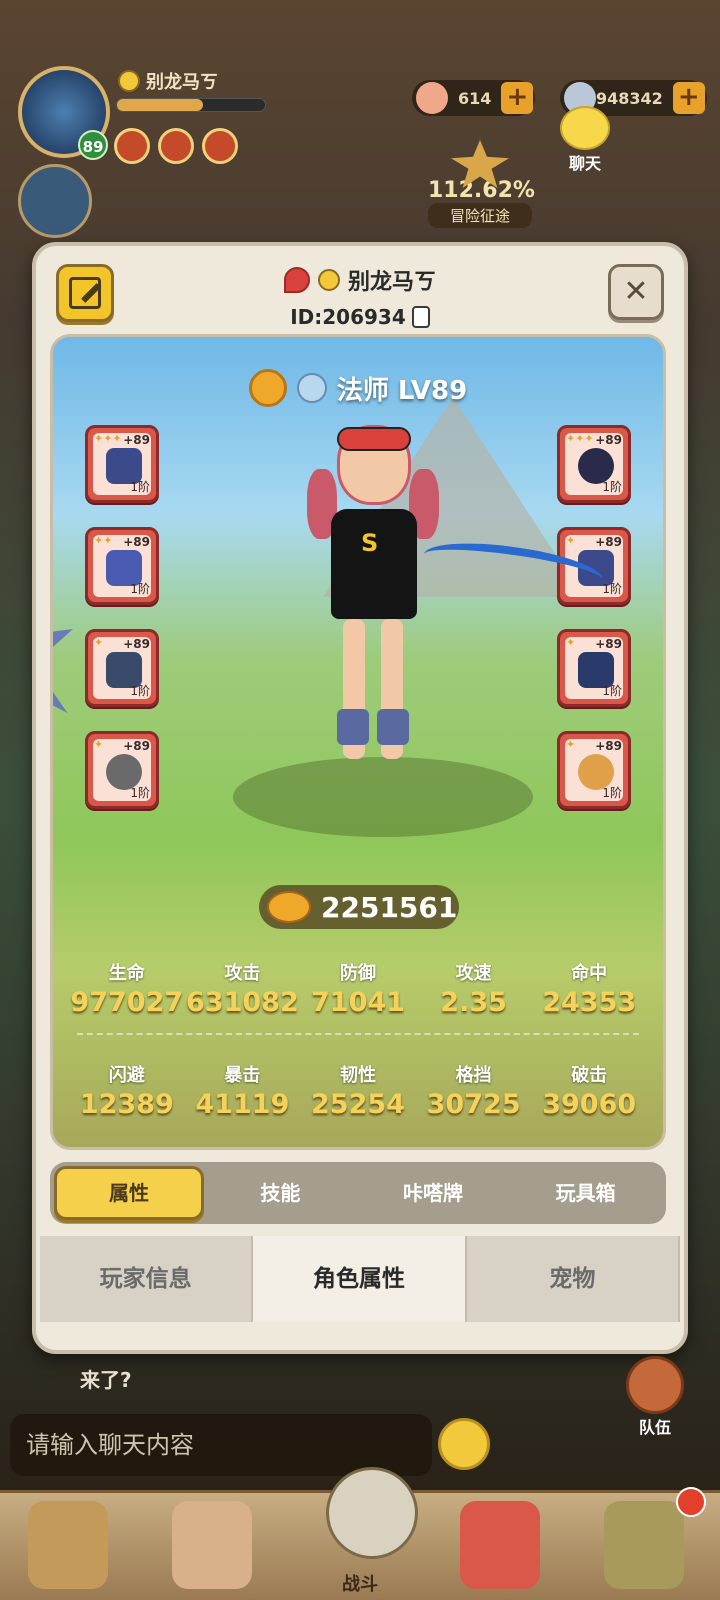 The image size is (720, 1600). Describe the element at coordinates (402, 390) in the screenshot. I see `class-level-text: 法师 LV89` at that location.